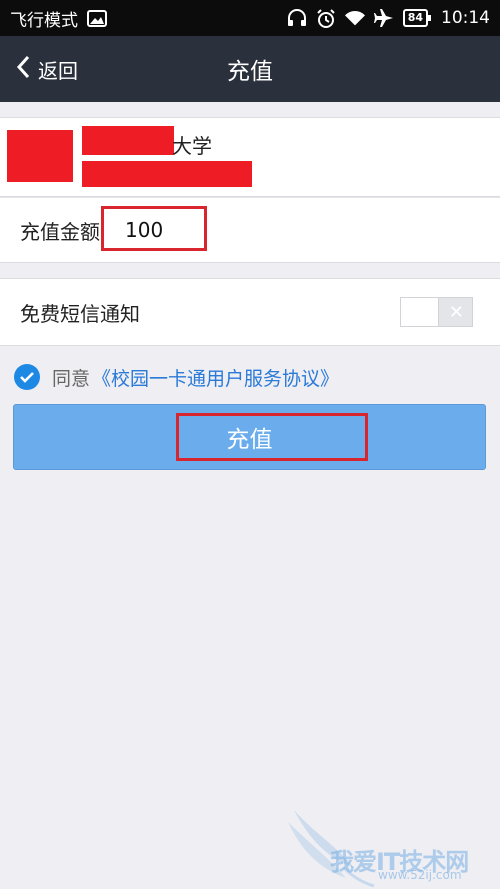  Describe the element at coordinates (167, 174) in the screenshot. I see `redacted-account` at that location.